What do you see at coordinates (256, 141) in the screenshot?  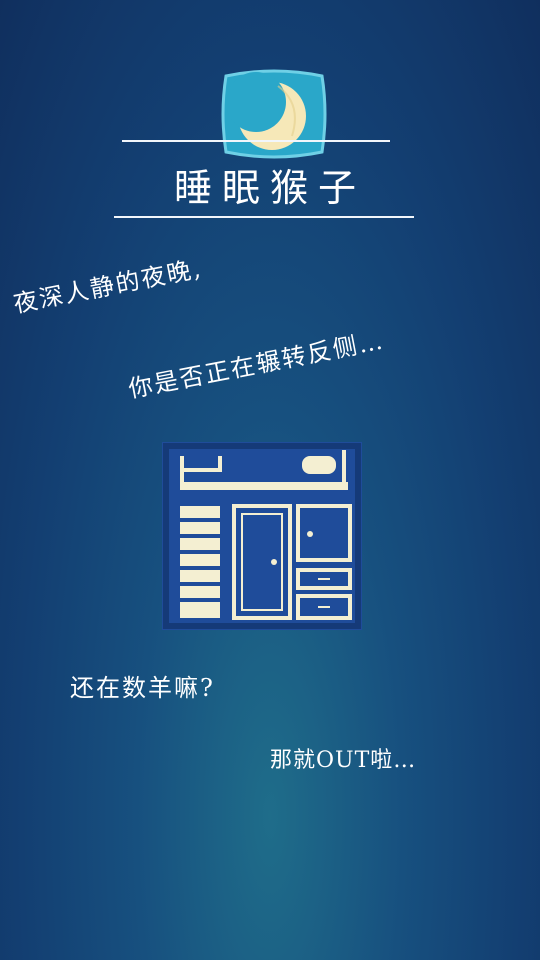 I see `title-top-rule` at bounding box center [256, 141].